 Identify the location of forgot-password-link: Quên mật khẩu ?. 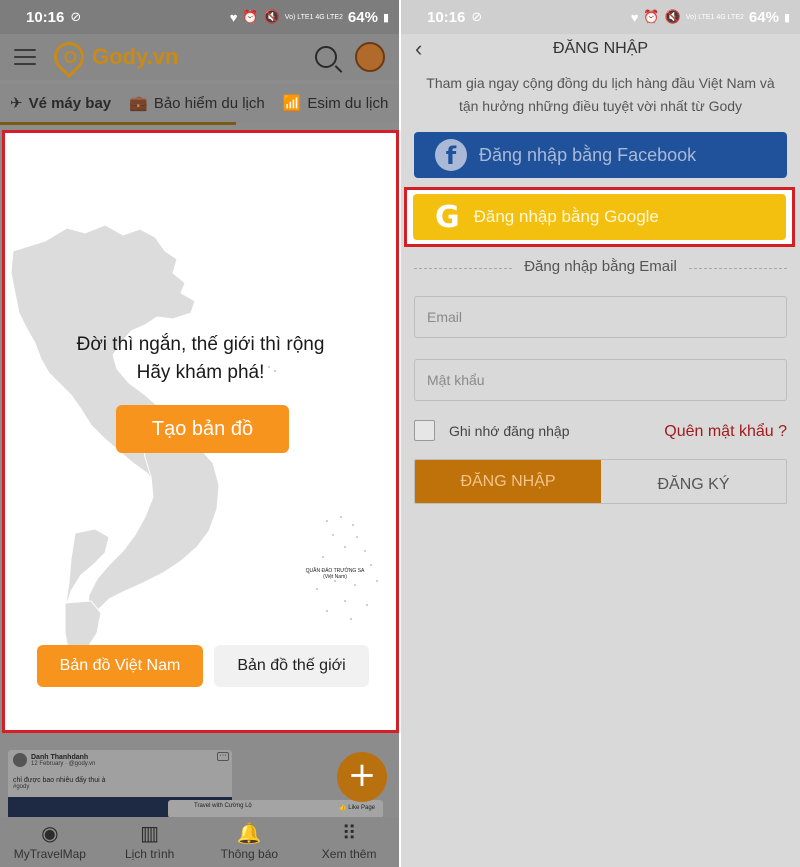
(725, 432).